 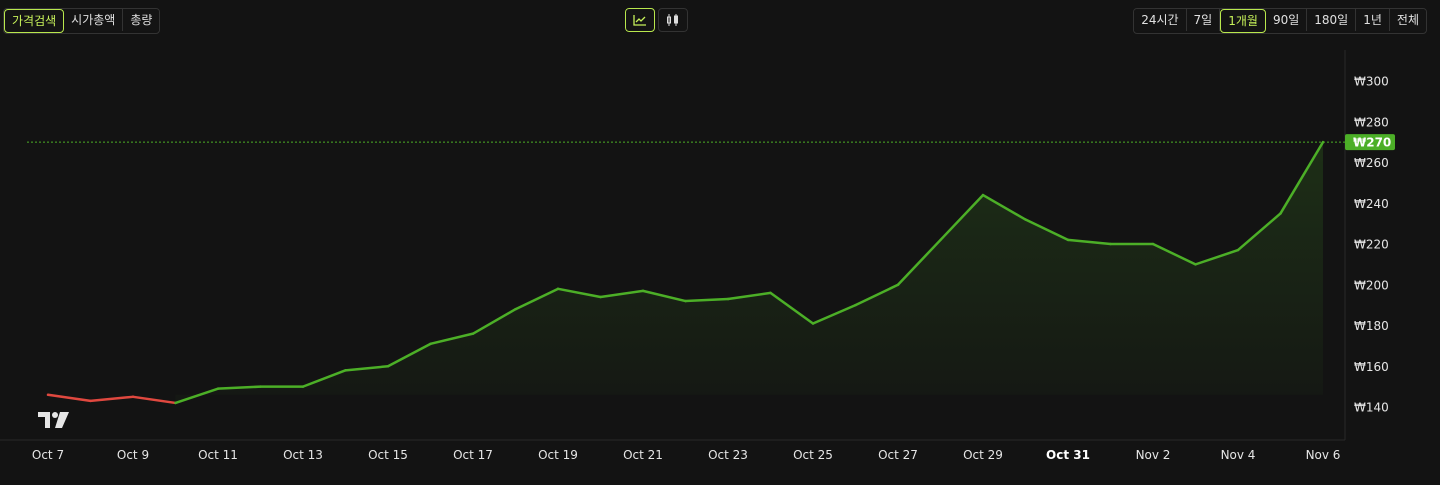 What do you see at coordinates (1372, 143) in the screenshot?
I see `current-price-label: ₩270` at bounding box center [1372, 143].